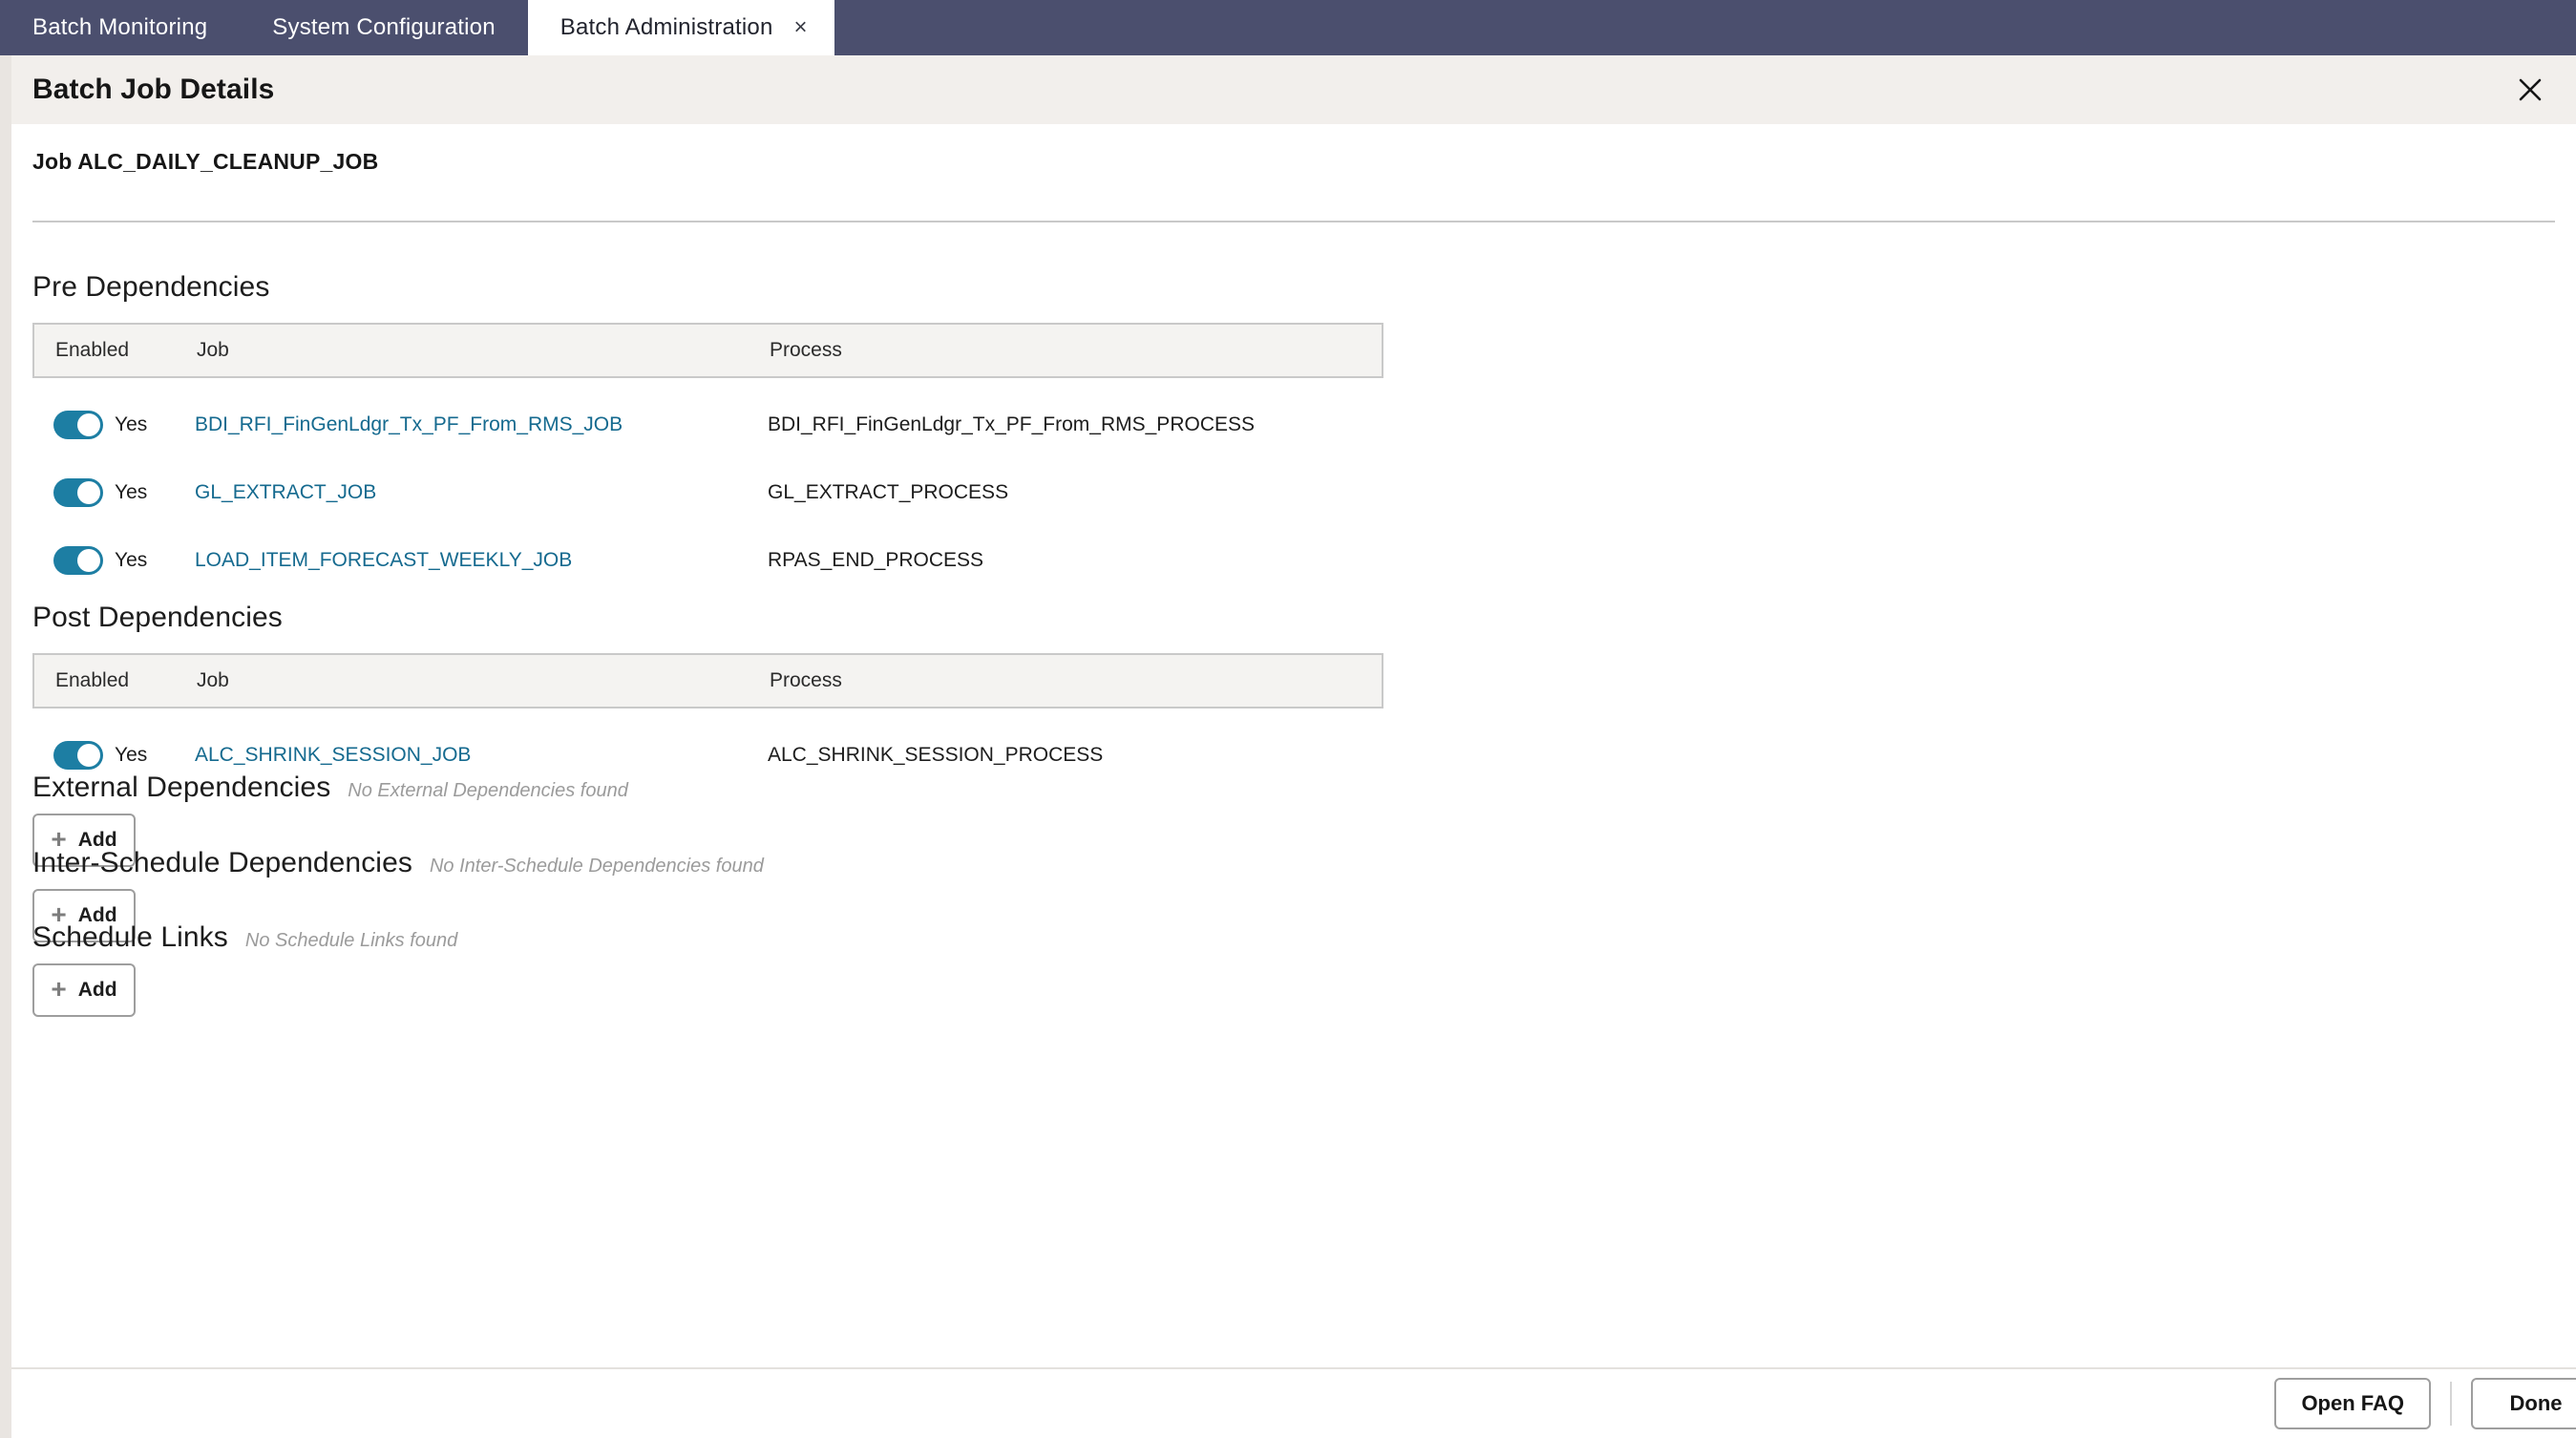 The image size is (2576, 1438). What do you see at coordinates (5, 746) in the screenshot?
I see `left-gutter-strip` at bounding box center [5, 746].